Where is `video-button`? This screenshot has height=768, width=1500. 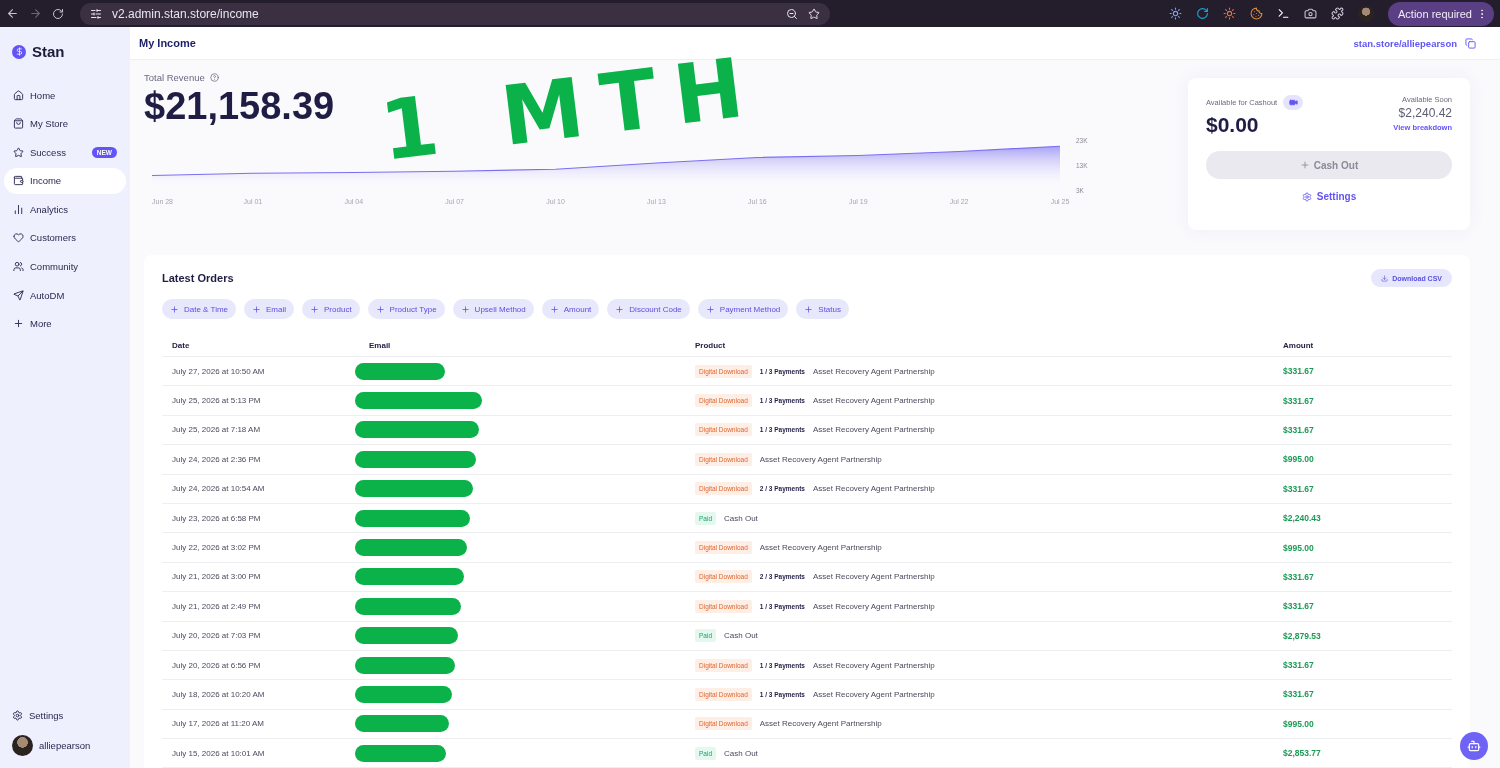 video-button is located at coordinates (1293, 102).